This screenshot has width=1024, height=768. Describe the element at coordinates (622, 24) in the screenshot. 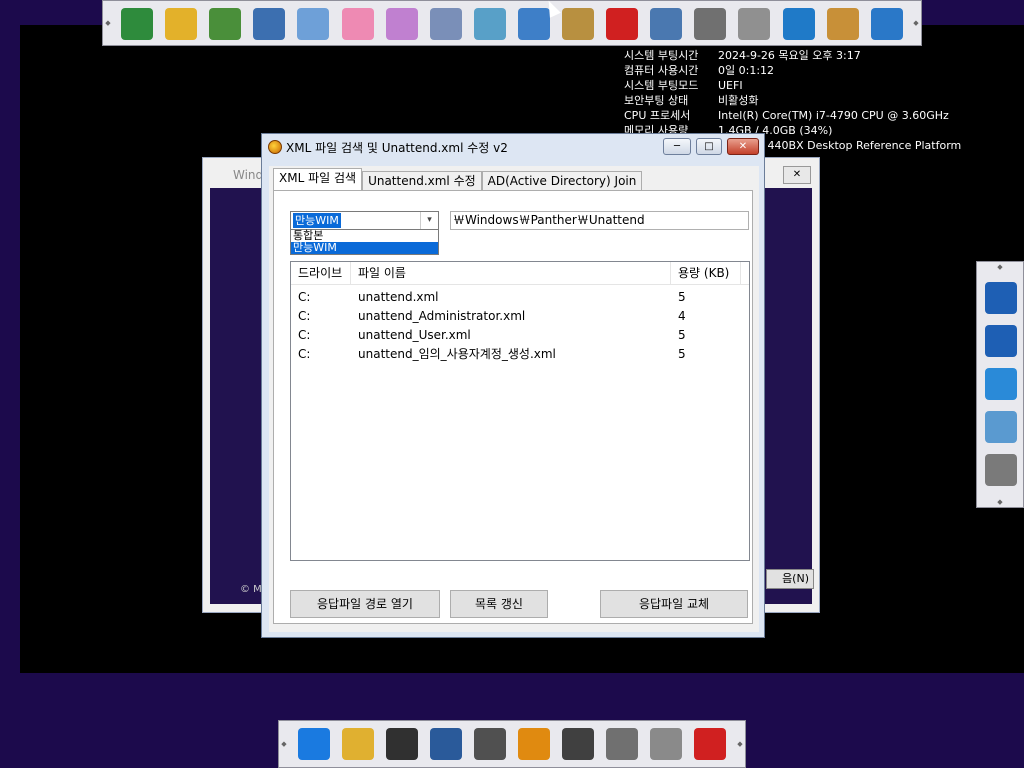

I see `nt-password-icon` at that location.